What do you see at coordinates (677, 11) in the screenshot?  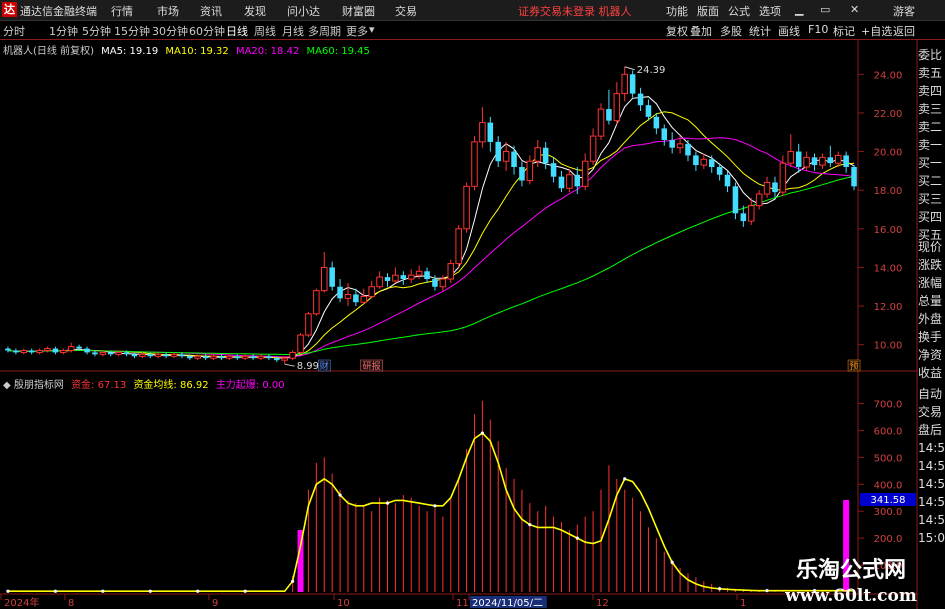 I see `menu-functions: 功能` at bounding box center [677, 11].